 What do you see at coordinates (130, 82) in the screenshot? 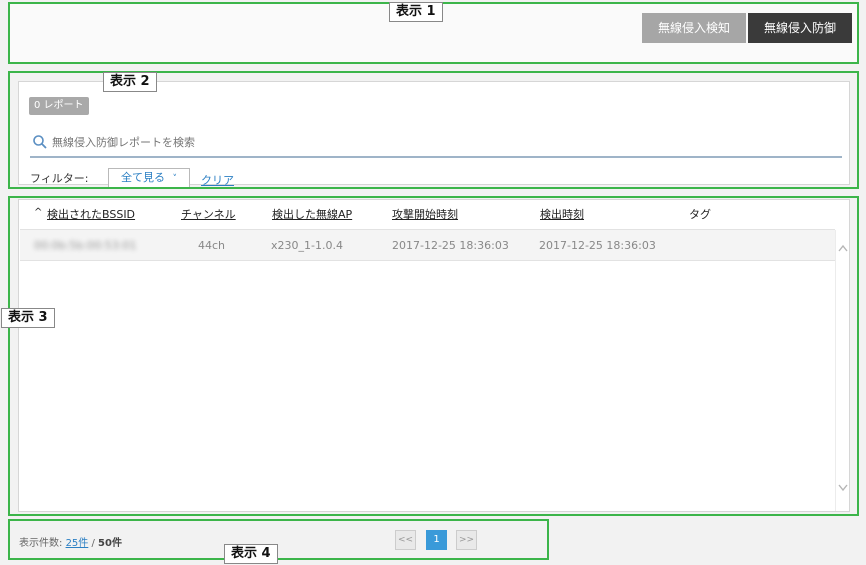
I see `annotation-label-2: 表示 2` at bounding box center [130, 82].